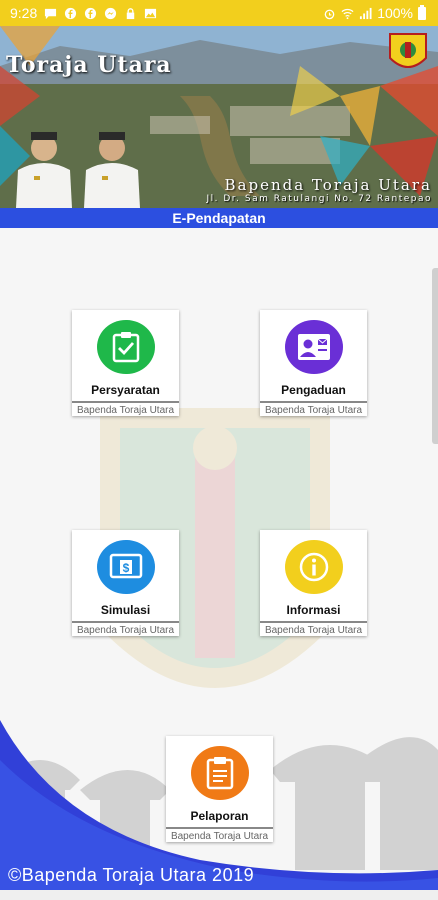 This screenshot has width=438, height=900. Describe the element at coordinates (408, 50) in the screenshot. I see `regency-logo` at that location.